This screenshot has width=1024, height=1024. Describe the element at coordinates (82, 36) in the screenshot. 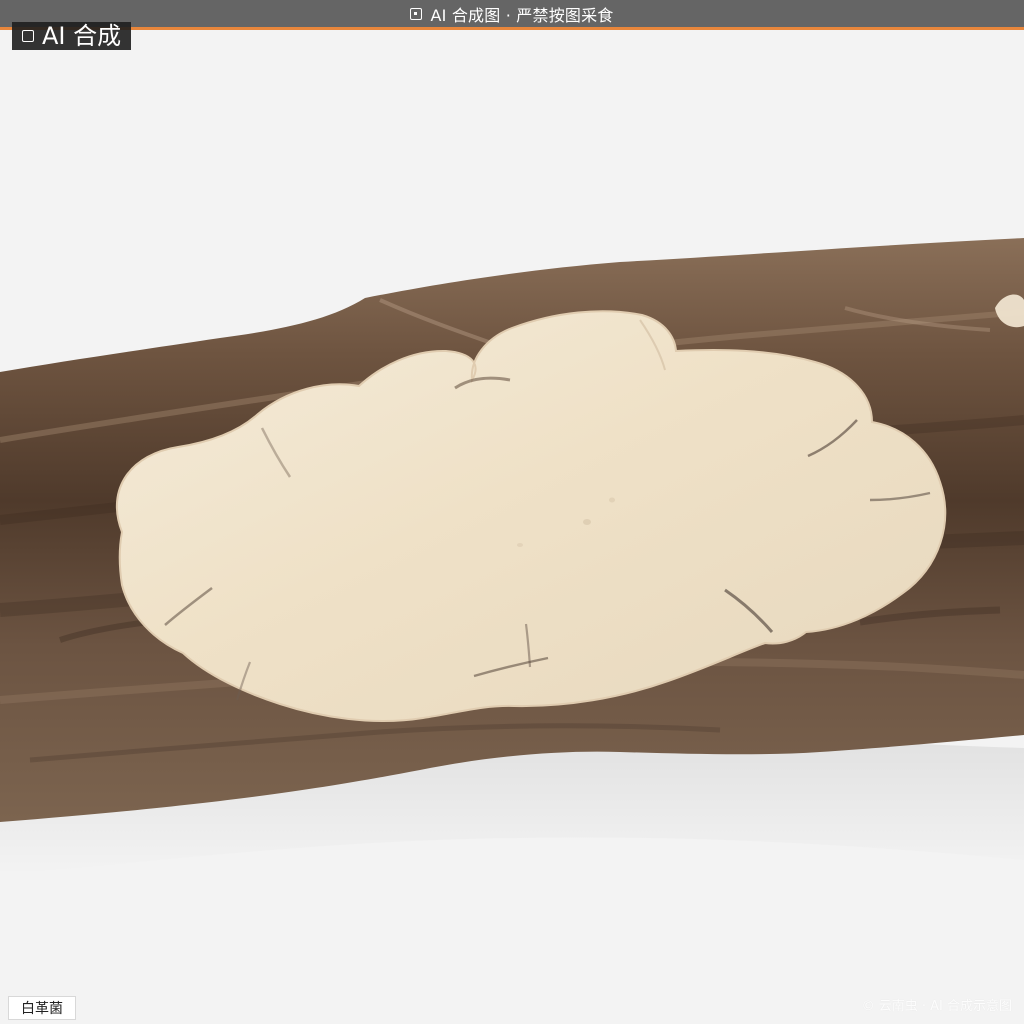

I see `ai-badge-text: AI 合成` at that location.